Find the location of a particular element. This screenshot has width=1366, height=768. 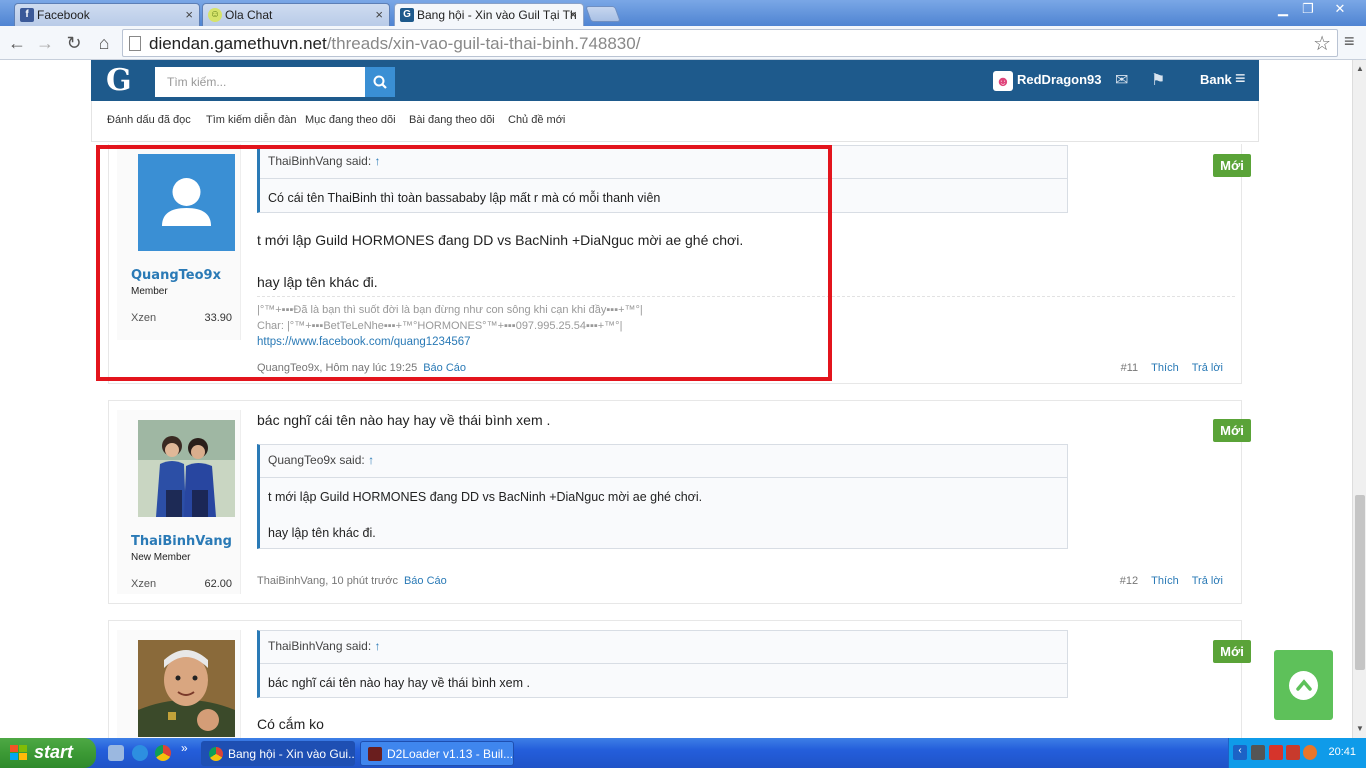

subnav-mark-read: Đánh dấu đã đọc is located at coordinates (149, 120).